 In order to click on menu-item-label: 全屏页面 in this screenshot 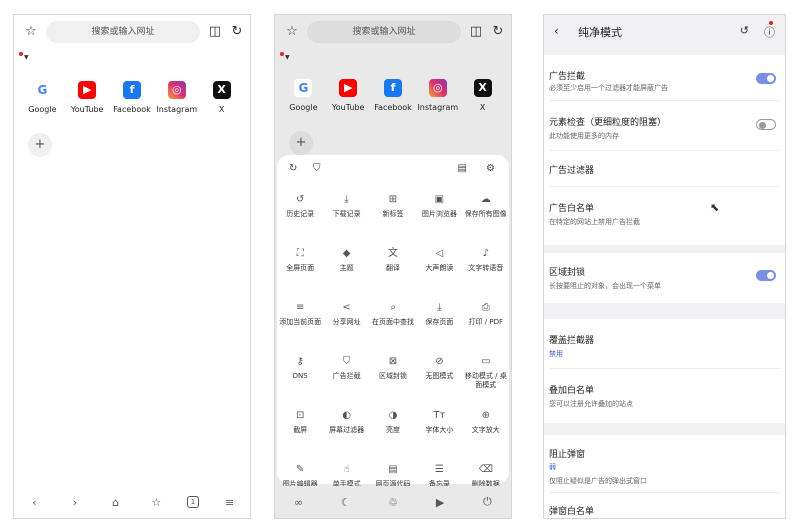, I will do `click(300, 268)`.